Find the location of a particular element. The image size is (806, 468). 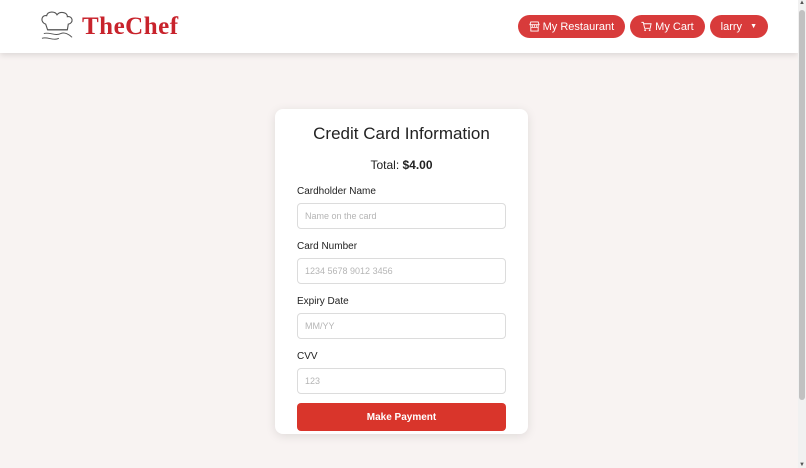

my-cart-button: My Cart is located at coordinates (667, 26).